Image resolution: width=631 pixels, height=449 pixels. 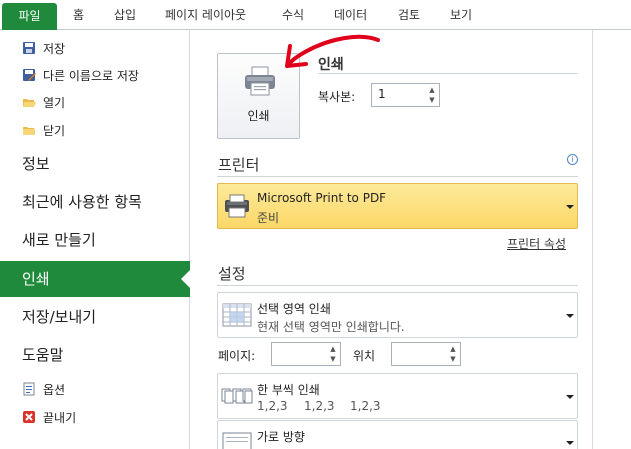 What do you see at coordinates (54, 48) in the screenshot?
I see `nav-save-label: 저장` at bounding box center [54, 48].